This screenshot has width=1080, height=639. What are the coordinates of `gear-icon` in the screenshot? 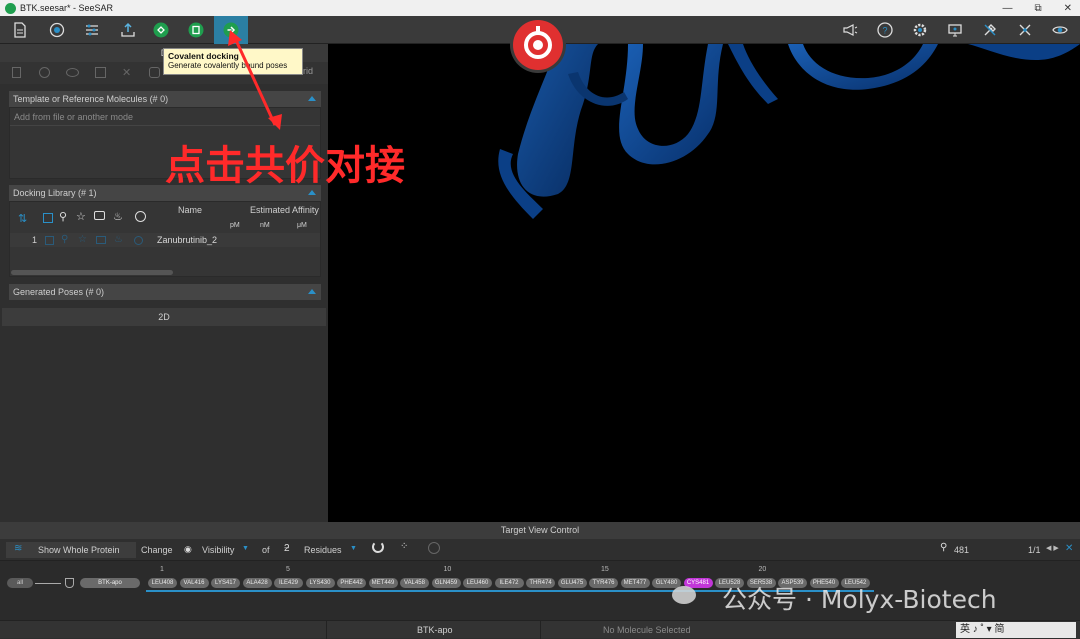 It's located at (920, 30).